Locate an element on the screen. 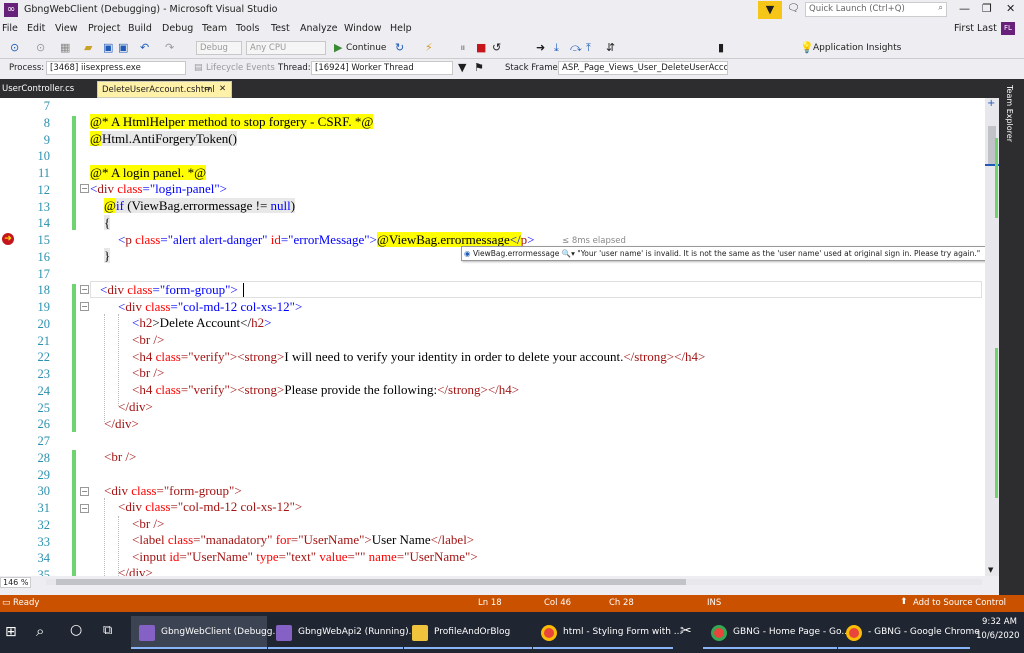 The height and width of the screenshot is (653, 1024). line-number: 13 is located at coordinates (44, 206).